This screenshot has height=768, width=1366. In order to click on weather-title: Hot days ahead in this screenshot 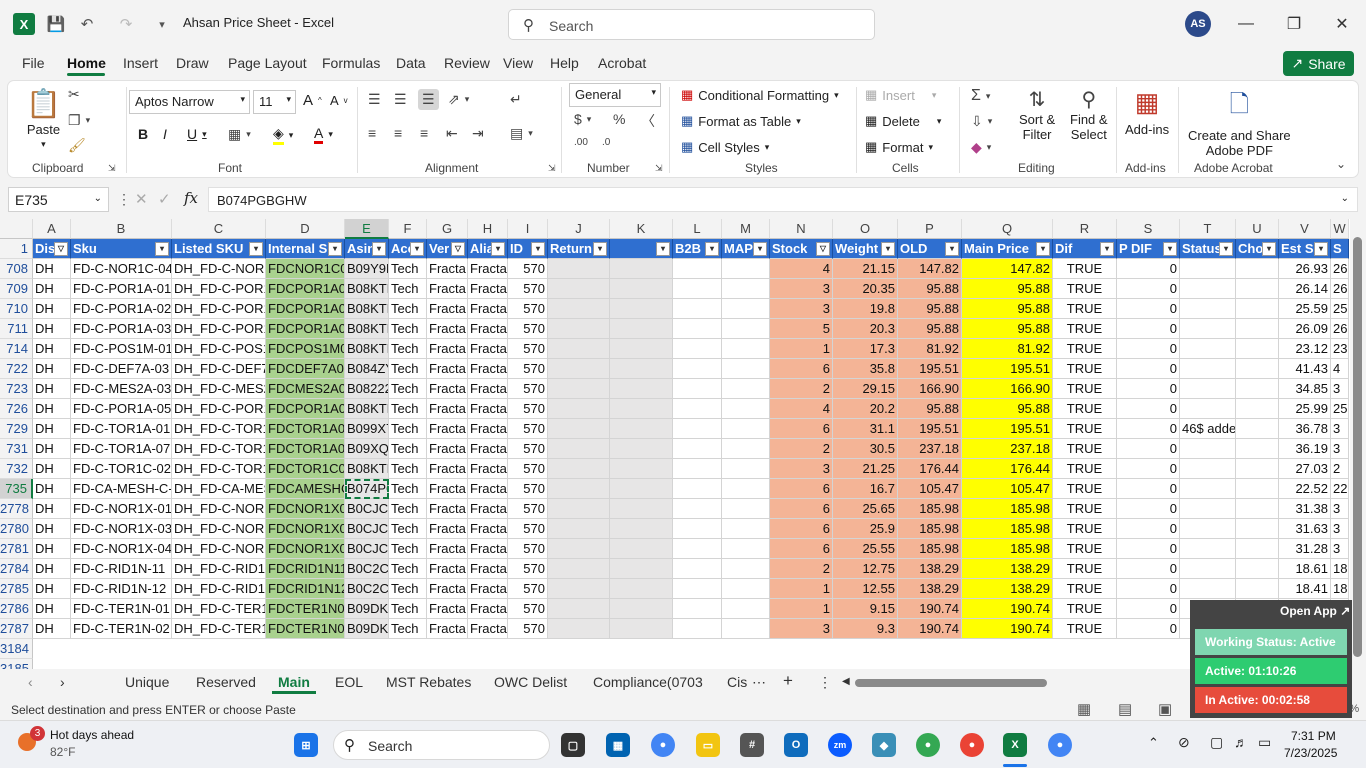, I will do `click(92, 735)`.